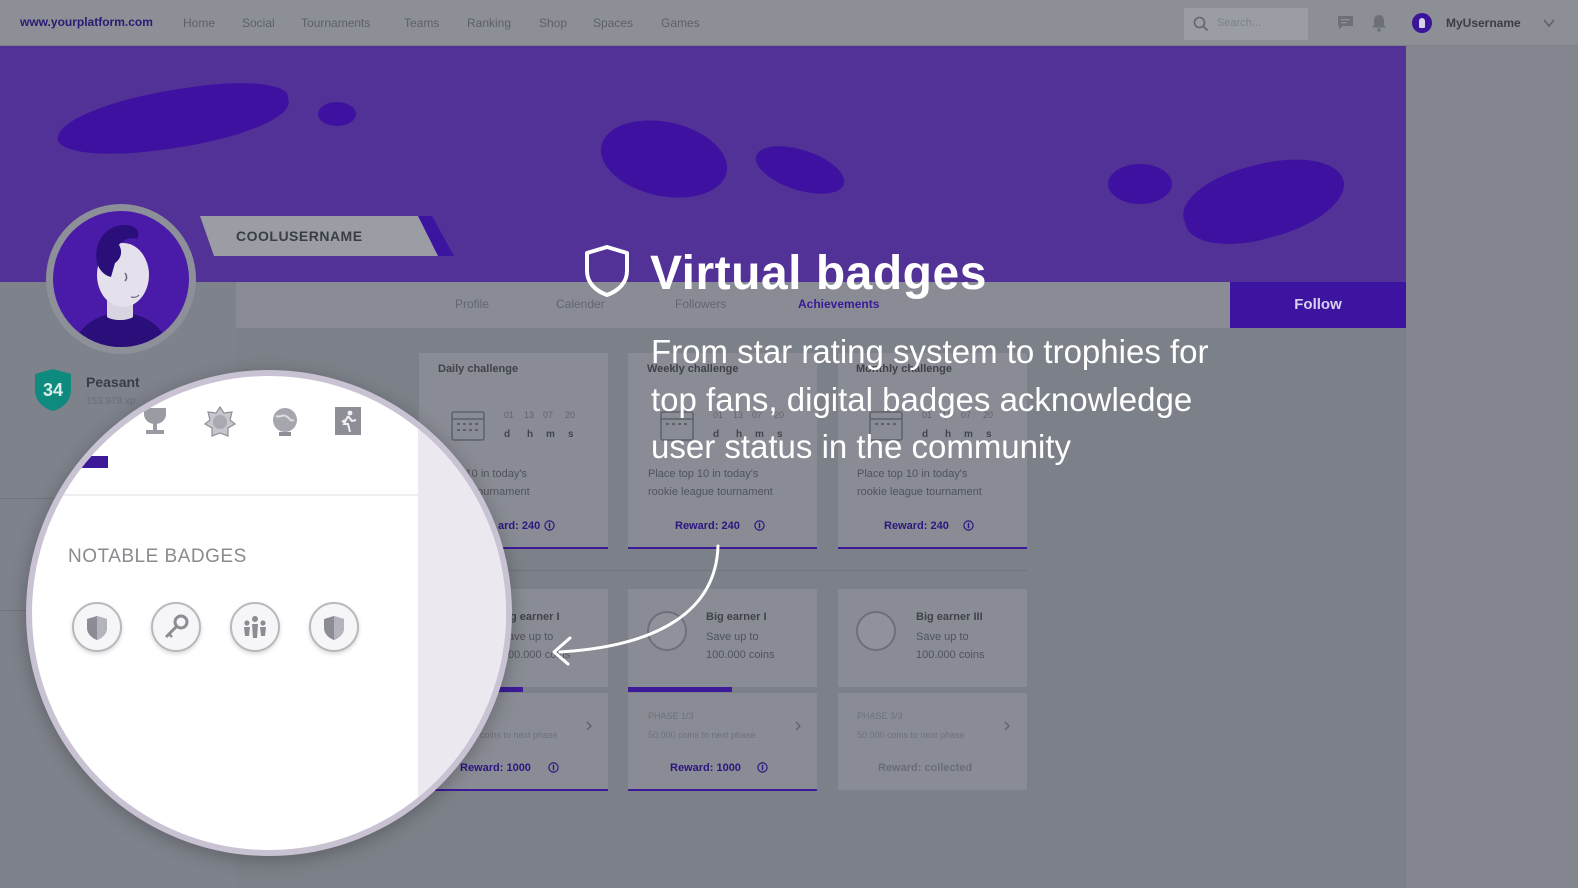  Describe the element at coordinates (478, 369) in the screenshot. I see `challenge-title: Daily challenge` at that location.